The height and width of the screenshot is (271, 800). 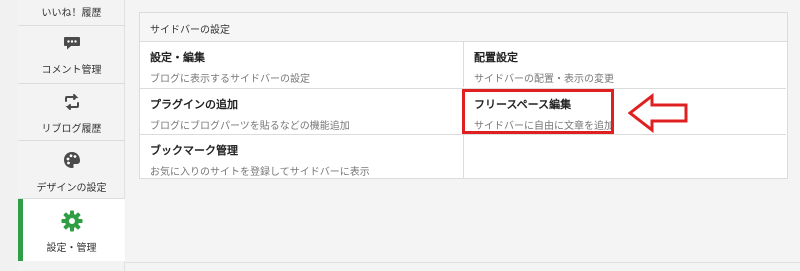 I want to click on gear-icon, so click(x=72, y=221).